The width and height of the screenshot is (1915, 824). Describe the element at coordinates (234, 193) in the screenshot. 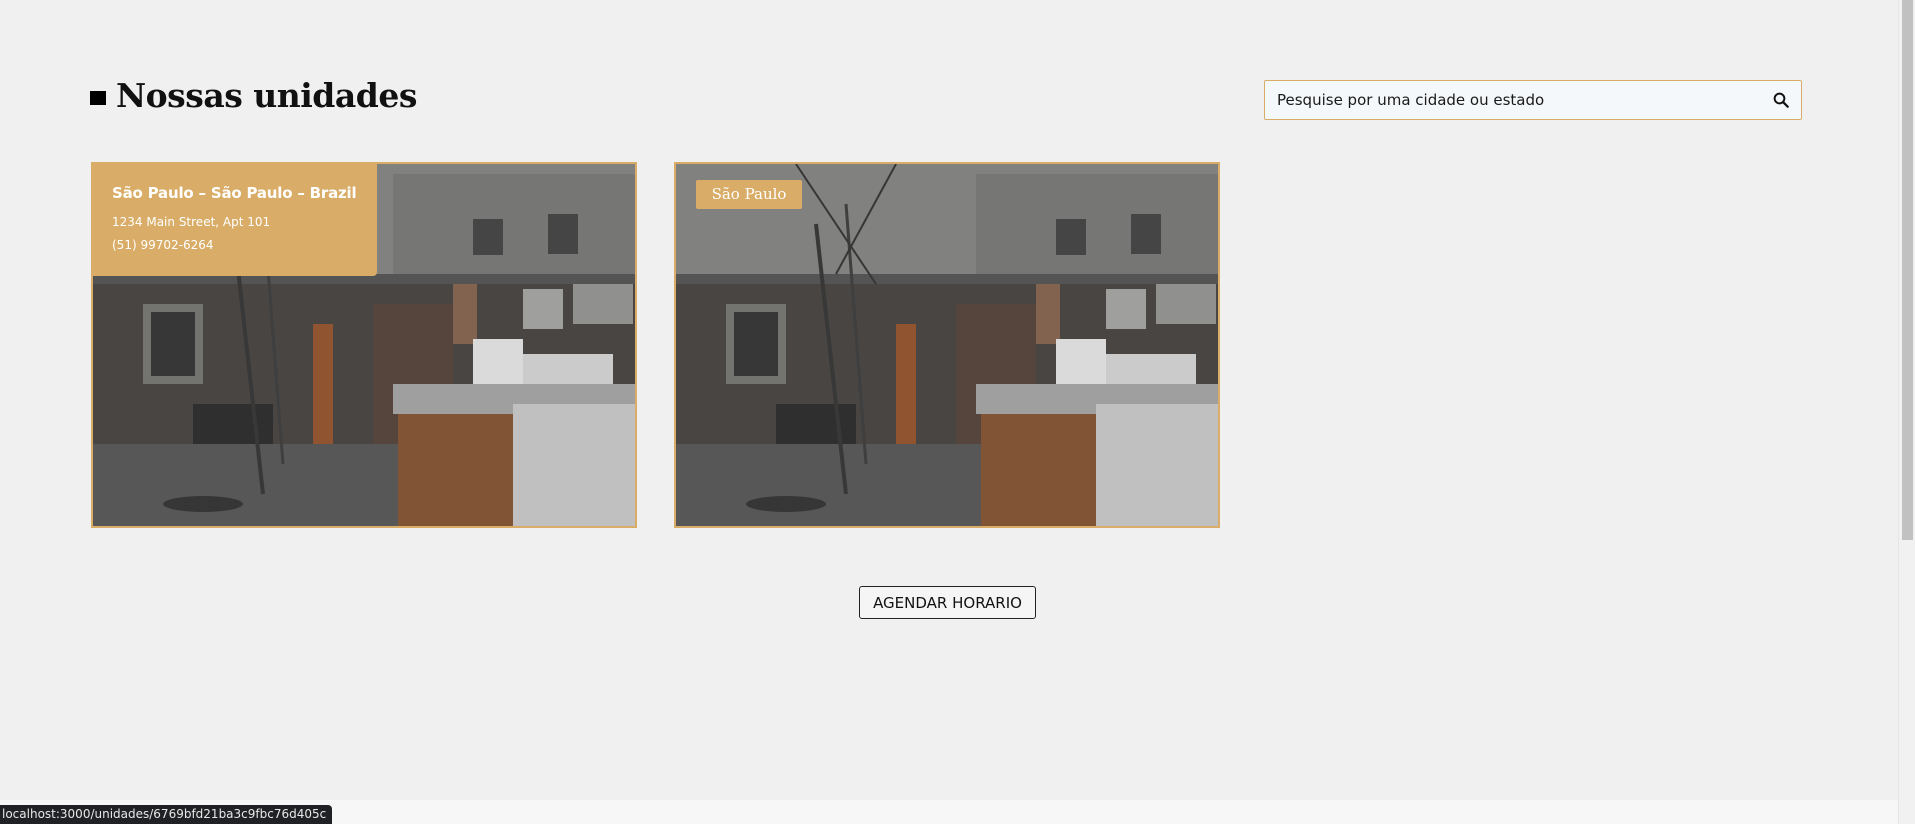

I see `unit-name: São Paulo – São Paulo – Brazil` at that location.